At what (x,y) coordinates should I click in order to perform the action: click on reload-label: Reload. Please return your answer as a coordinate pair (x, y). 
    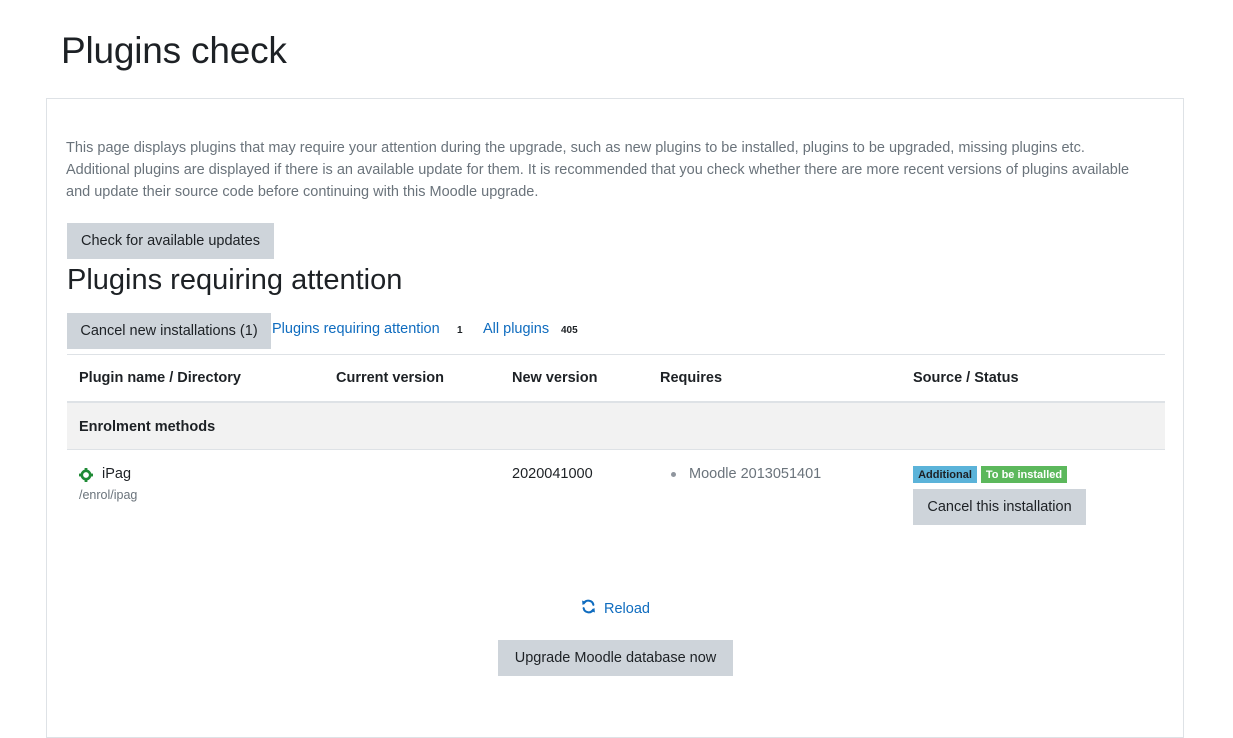
    Looking at the image, I should click on (627, 608).